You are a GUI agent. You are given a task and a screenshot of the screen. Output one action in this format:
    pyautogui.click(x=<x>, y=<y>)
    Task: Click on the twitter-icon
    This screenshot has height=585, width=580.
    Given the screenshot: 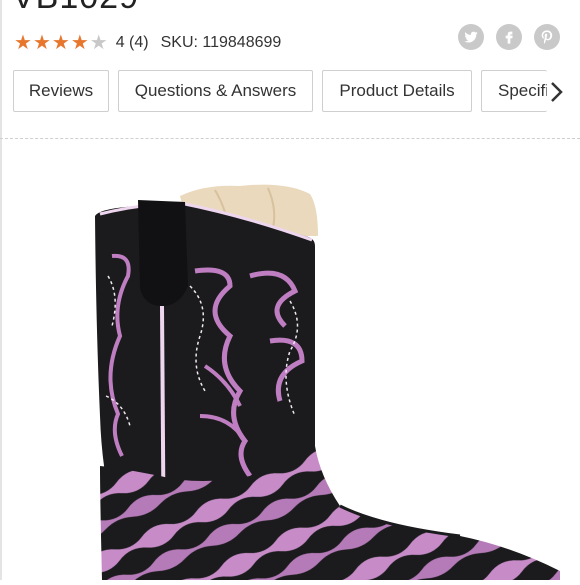 What is the action you would take?
    pyautogui.click(x=471, y=37)
    